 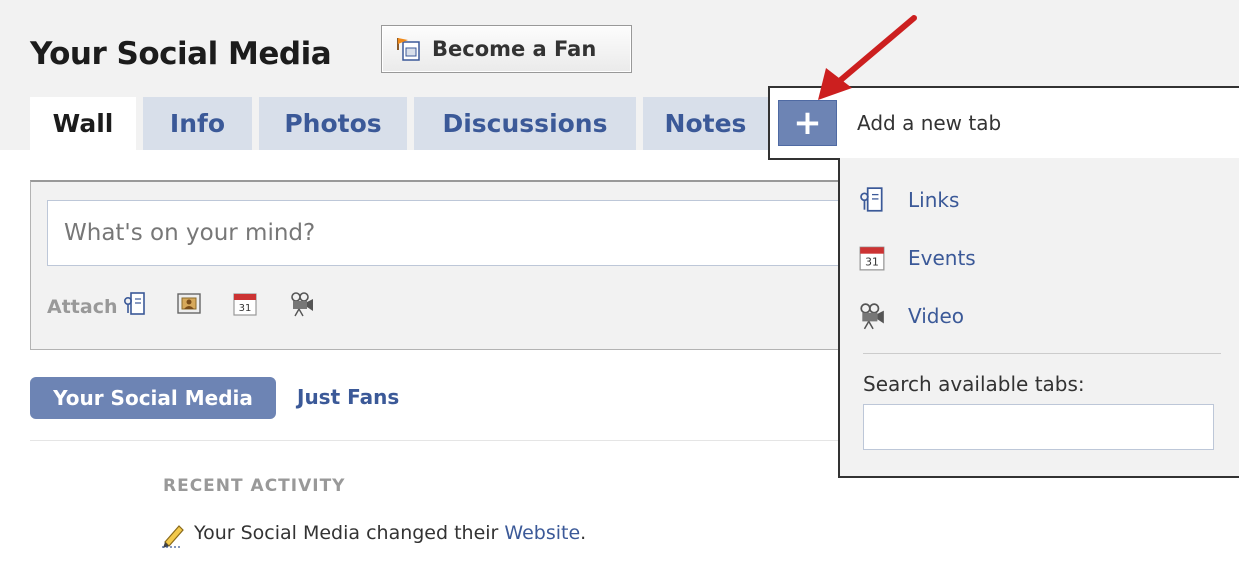 I want to click on filter-just-fans: Just Fans, so click(x=348, y=397).